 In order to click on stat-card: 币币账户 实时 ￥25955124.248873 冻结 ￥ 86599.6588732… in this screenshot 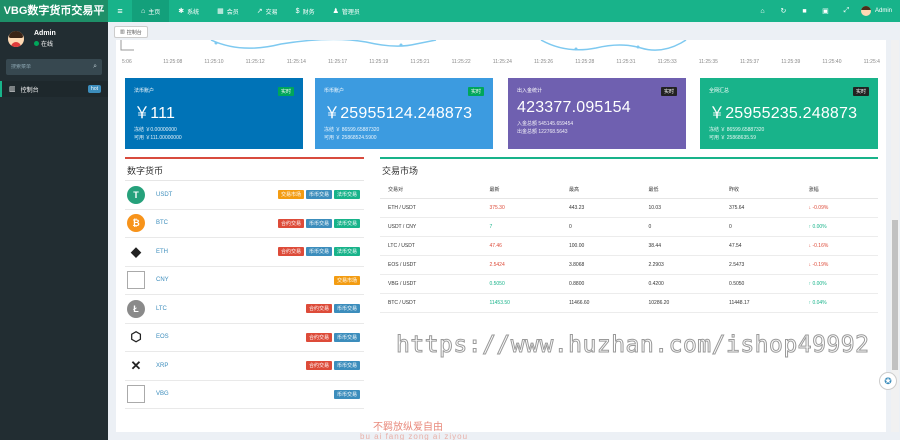, I will do `click(404, 113)`.